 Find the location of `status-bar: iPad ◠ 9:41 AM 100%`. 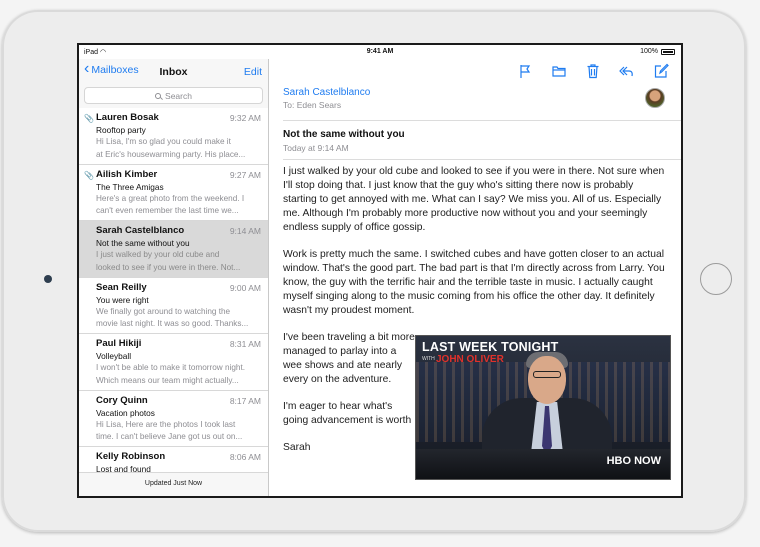

status-bar: iPad ◠ 9:41 AM 100% is located at coordinates (380, 52).